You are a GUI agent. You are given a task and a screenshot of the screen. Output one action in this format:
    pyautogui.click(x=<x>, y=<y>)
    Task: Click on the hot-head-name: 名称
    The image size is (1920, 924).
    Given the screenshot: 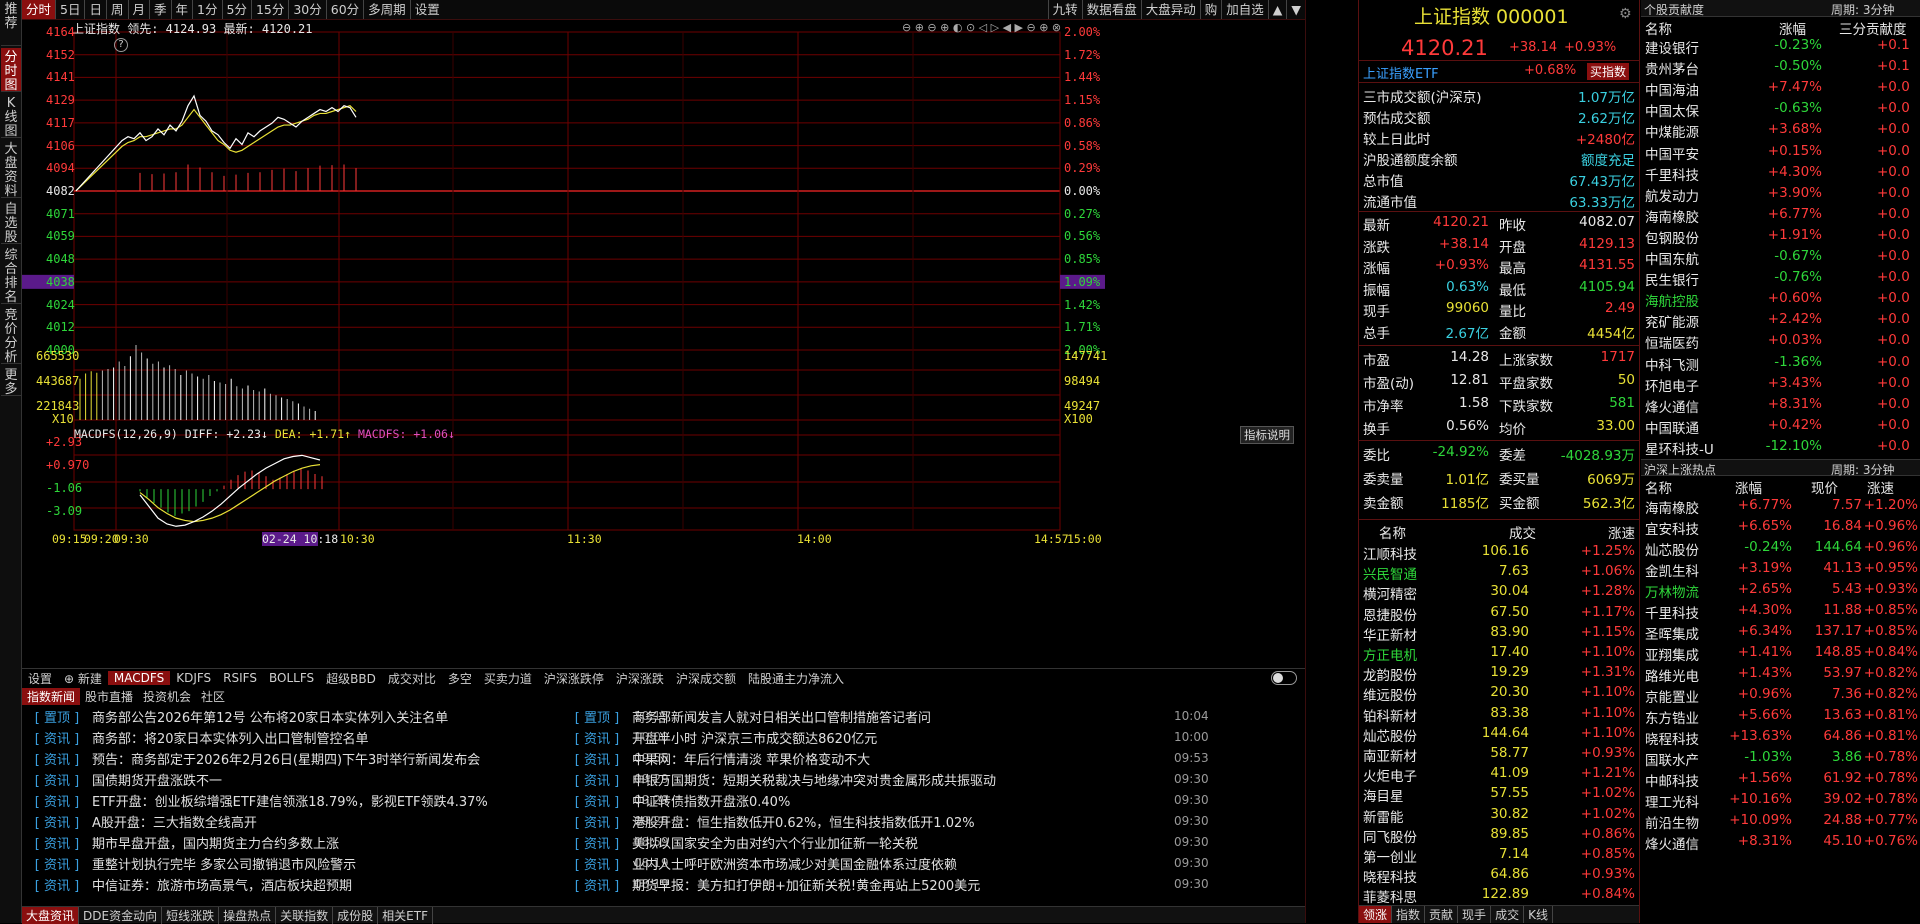 What is the action you would take?
    pyautogui.click(x=1658, y=487)
    